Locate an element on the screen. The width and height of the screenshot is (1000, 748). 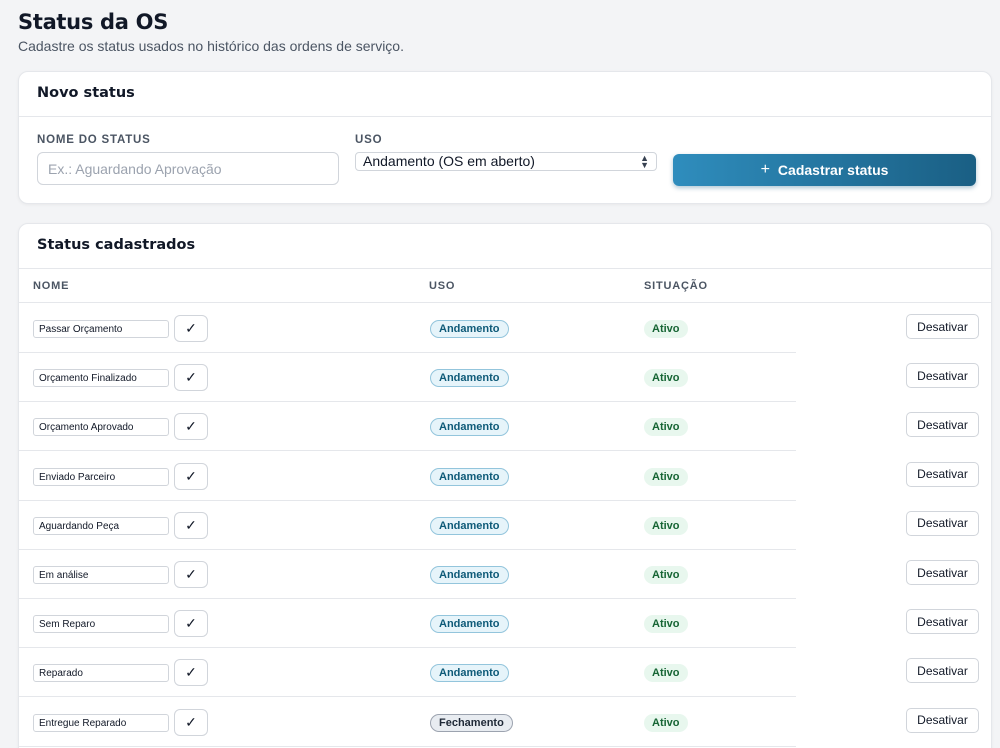
register-status-button: + Cadastrar status is located at coordinates (824, 170).